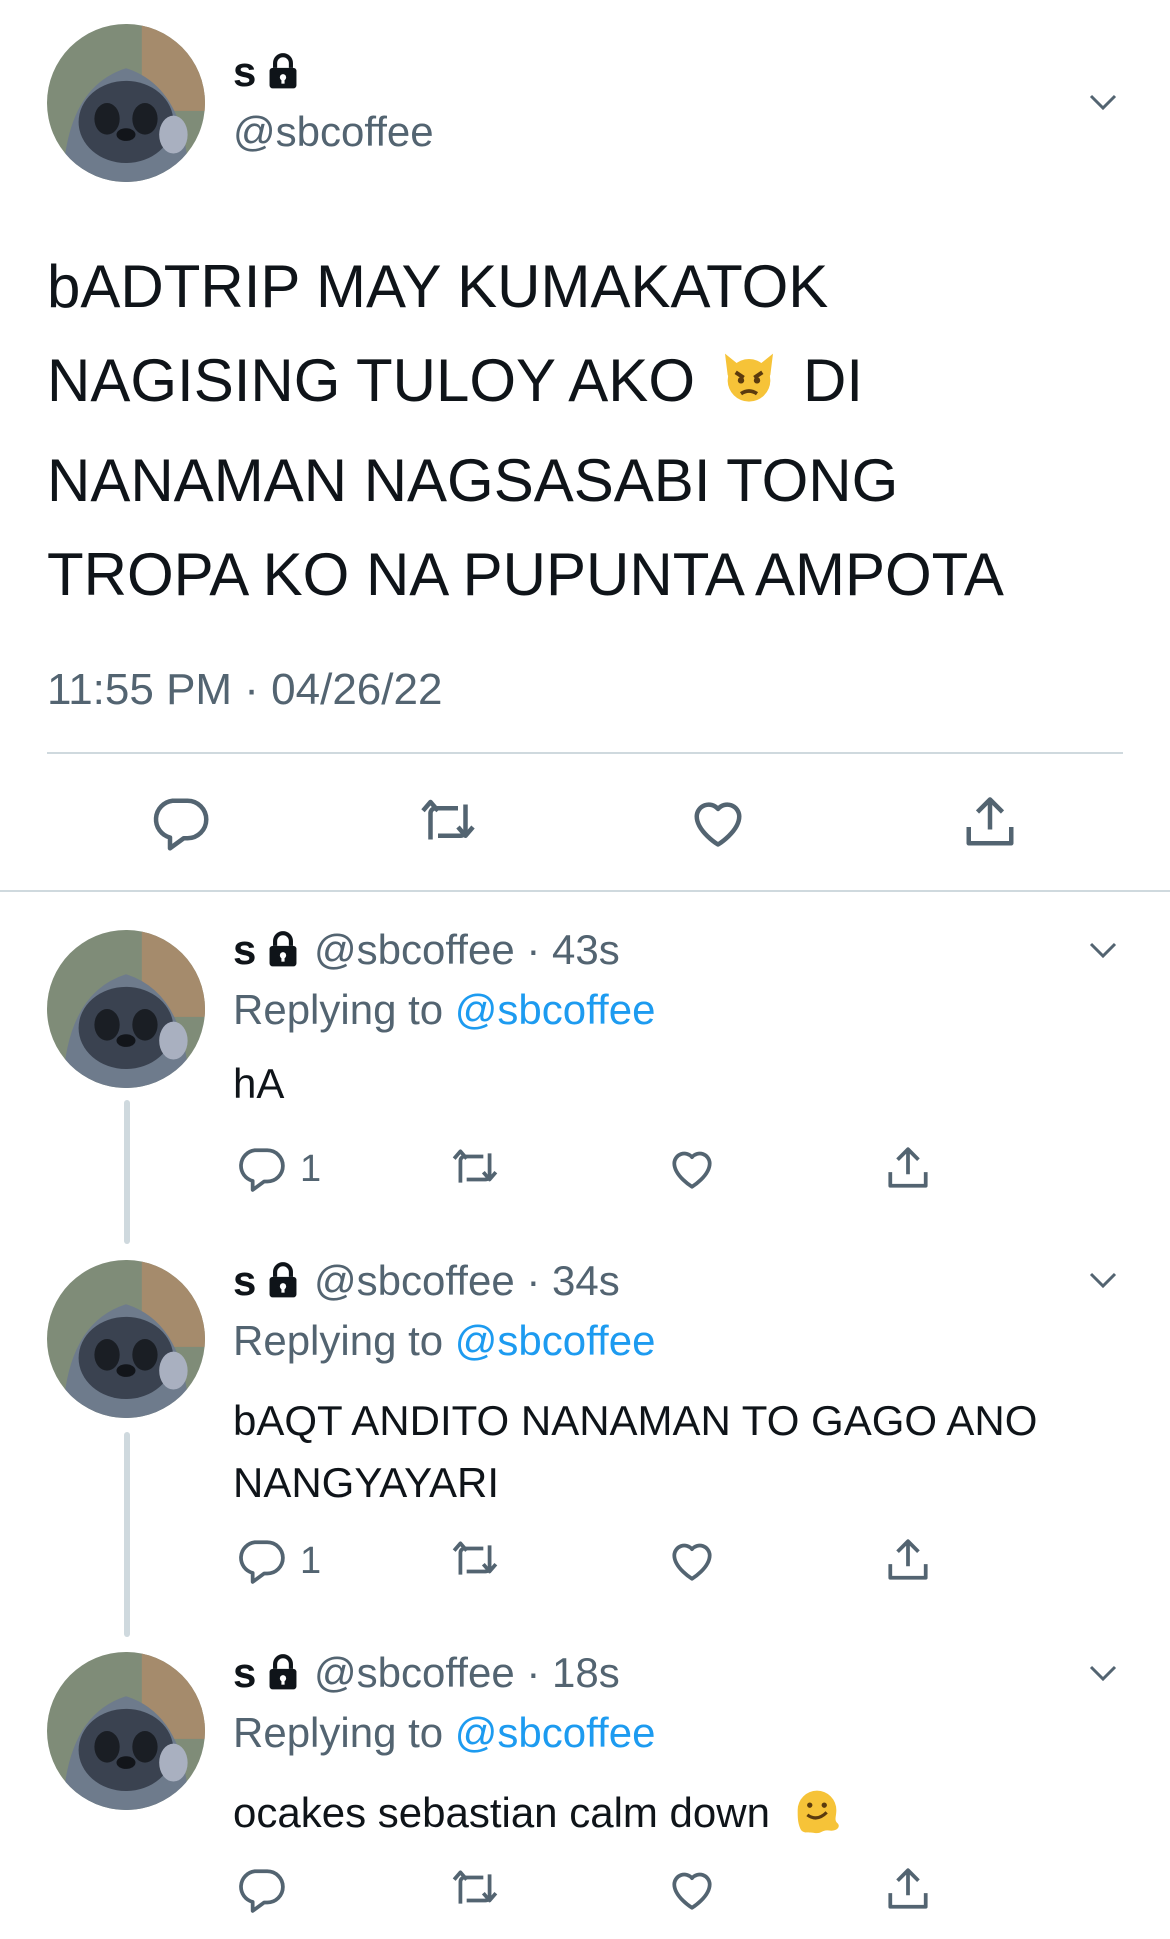 Image resolution: width=1170 pixels, height=1939 pixels. I want to click on reply-text: ocakes sebastian calm down, so click(539, 1815).